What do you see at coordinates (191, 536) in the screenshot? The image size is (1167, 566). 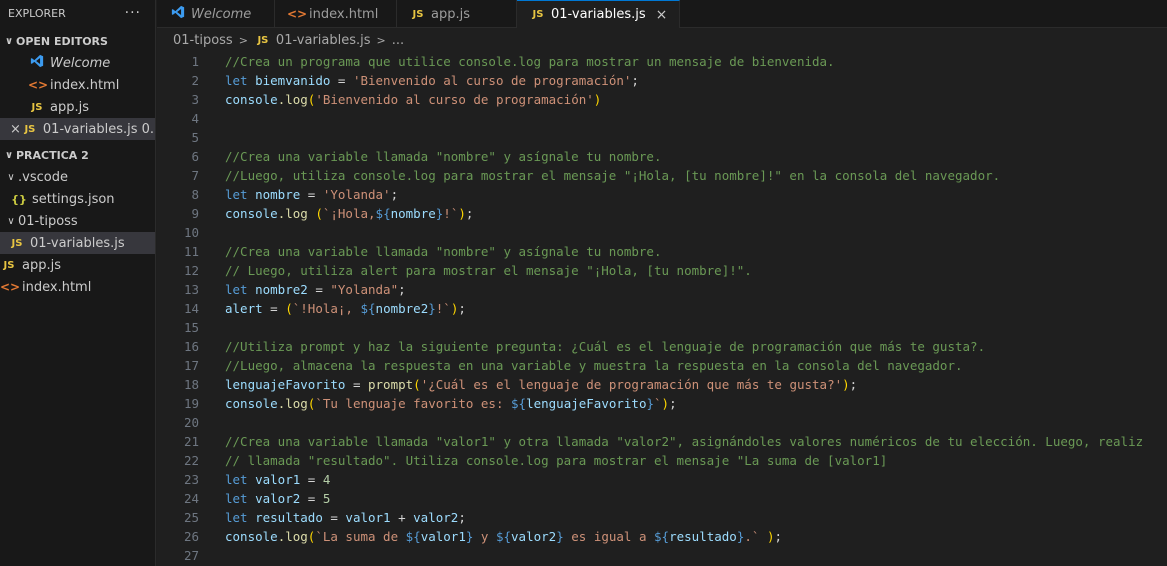 I see `line-number: 26` at bounding box center [191, 536].